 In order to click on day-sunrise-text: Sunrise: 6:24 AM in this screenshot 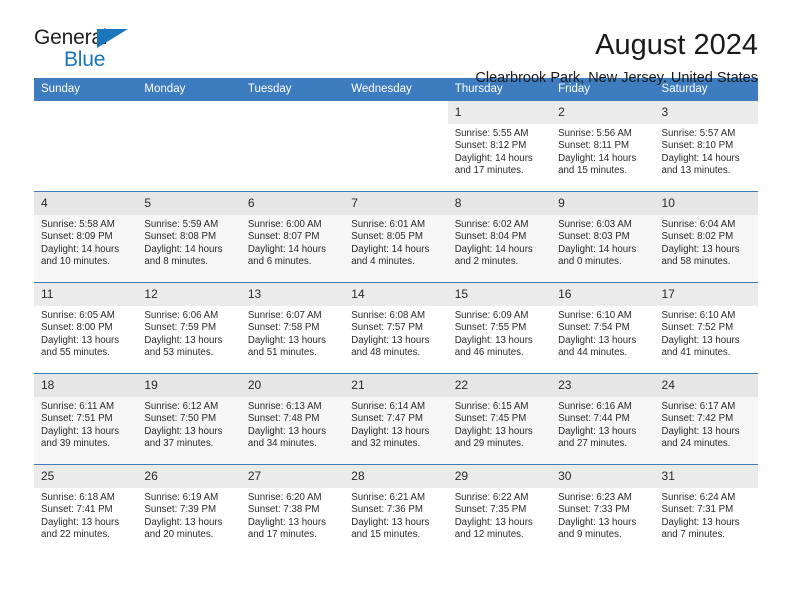, I will do `click(698, 497)`.